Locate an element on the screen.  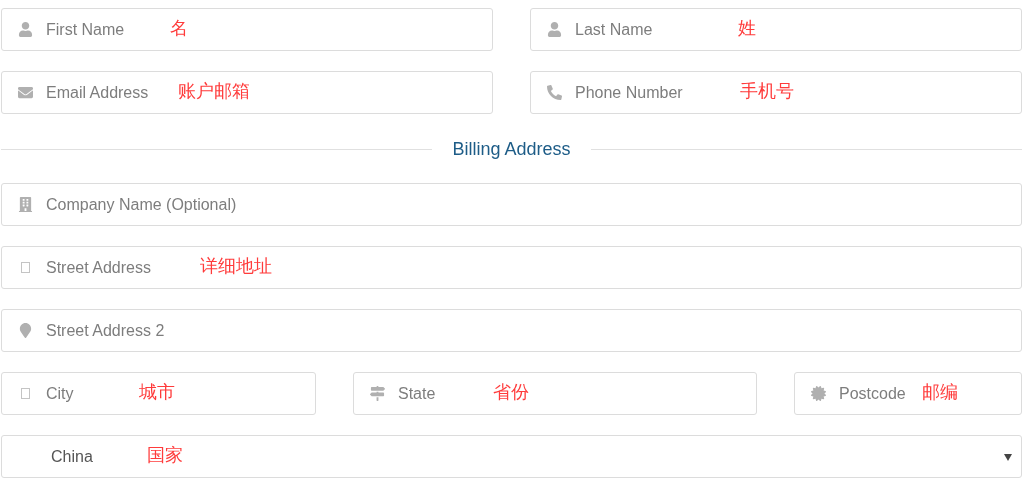
annotation-text: 详细地址 is located at coordinates (236, 265).